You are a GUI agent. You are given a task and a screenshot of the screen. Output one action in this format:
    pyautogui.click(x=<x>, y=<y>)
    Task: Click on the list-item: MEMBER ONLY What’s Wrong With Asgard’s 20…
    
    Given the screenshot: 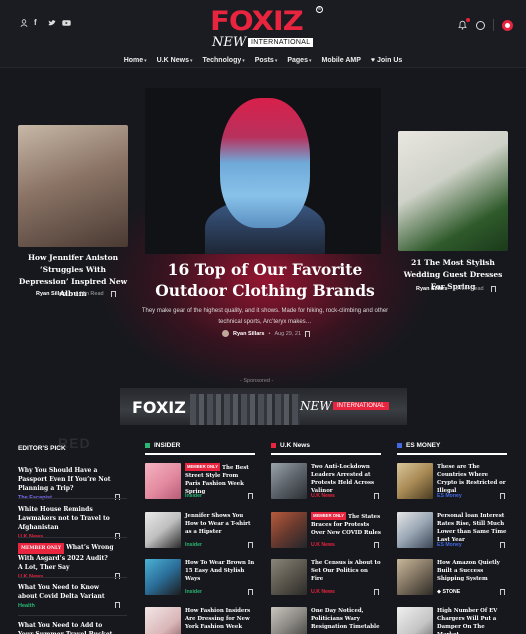 What is the action you would take?
    pyautogui.click(x=72, y=561)
    